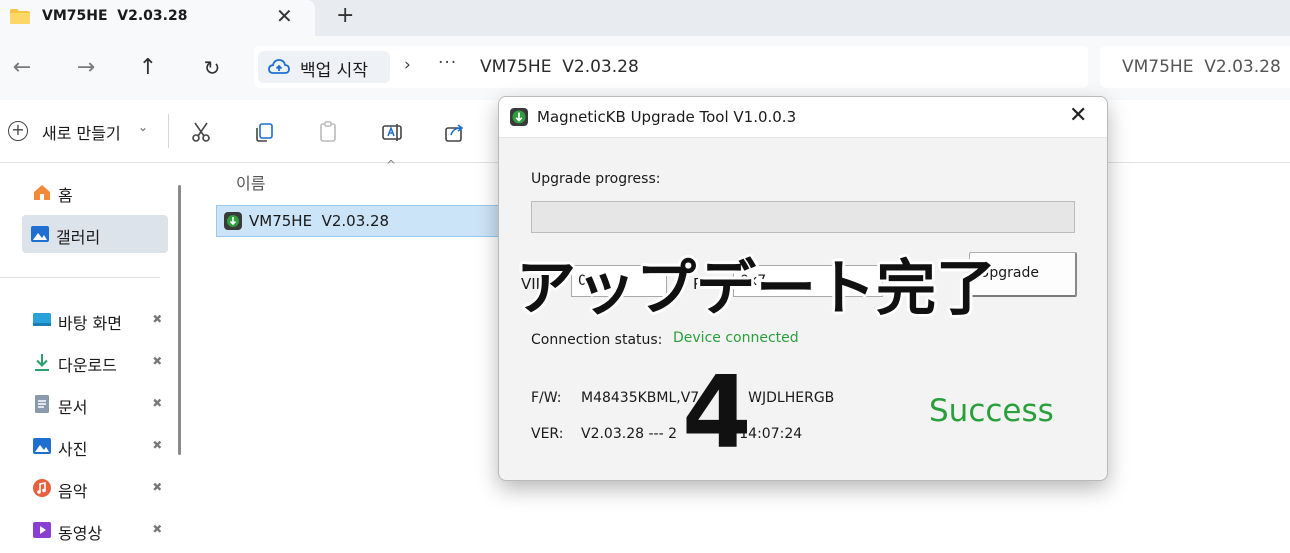 The height and width of the screenshot is (553, 1290). Describe the element at coordinates (334, 71) in the screenshot. I see `breadcrumb-root-label: 백업 시작` at that location.